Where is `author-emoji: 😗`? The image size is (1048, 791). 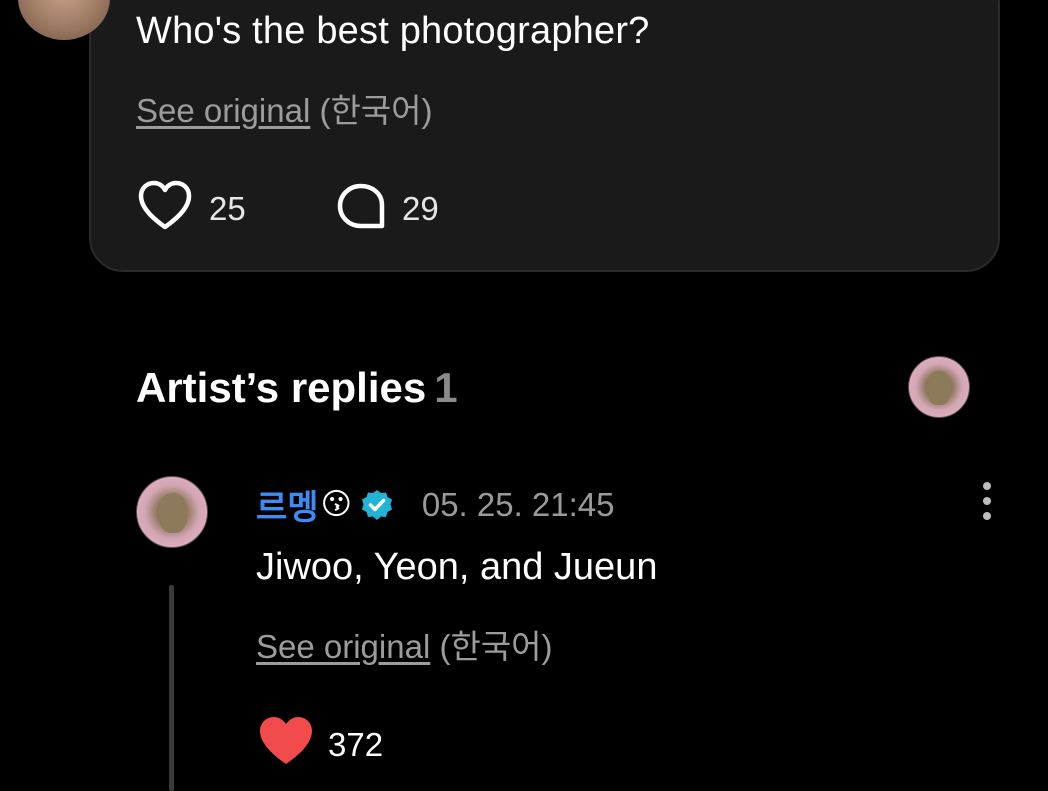 author-emoji: 😗 is located at coordinates (336, 504).